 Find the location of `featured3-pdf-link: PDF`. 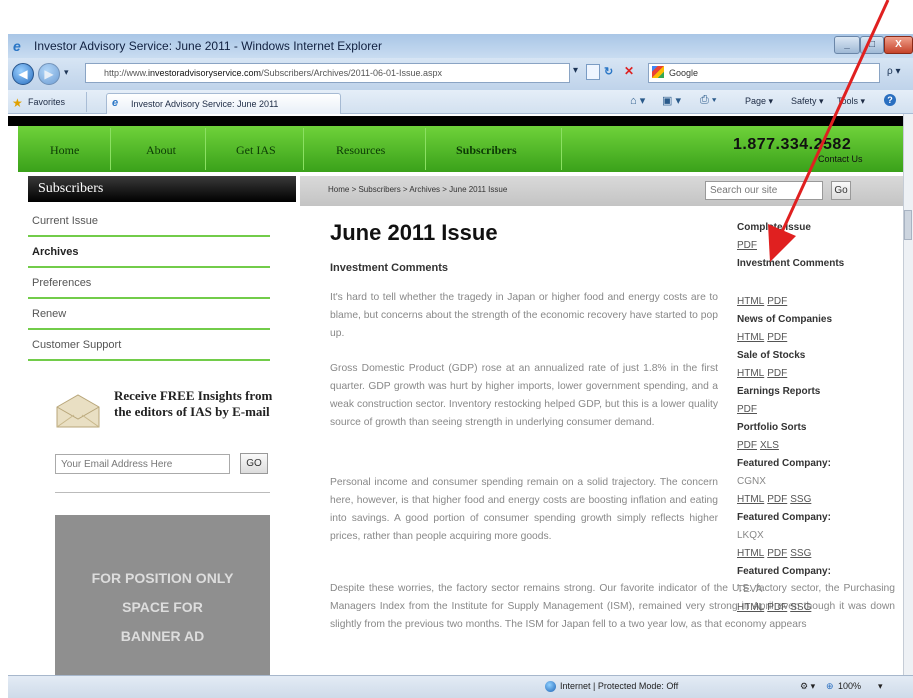

featured3-pdf-link: PDF is located at coordinates (777, 607).